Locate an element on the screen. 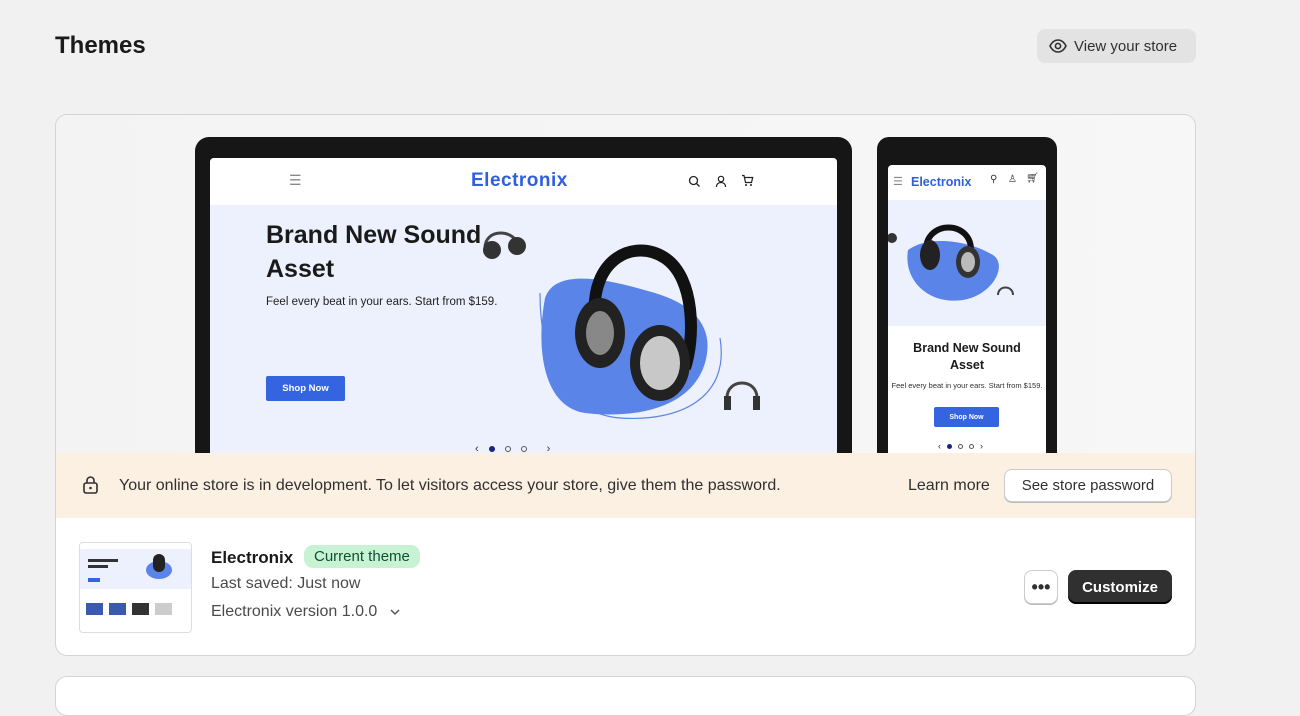  chevron-down-icon is located at coordinates (395, 612).